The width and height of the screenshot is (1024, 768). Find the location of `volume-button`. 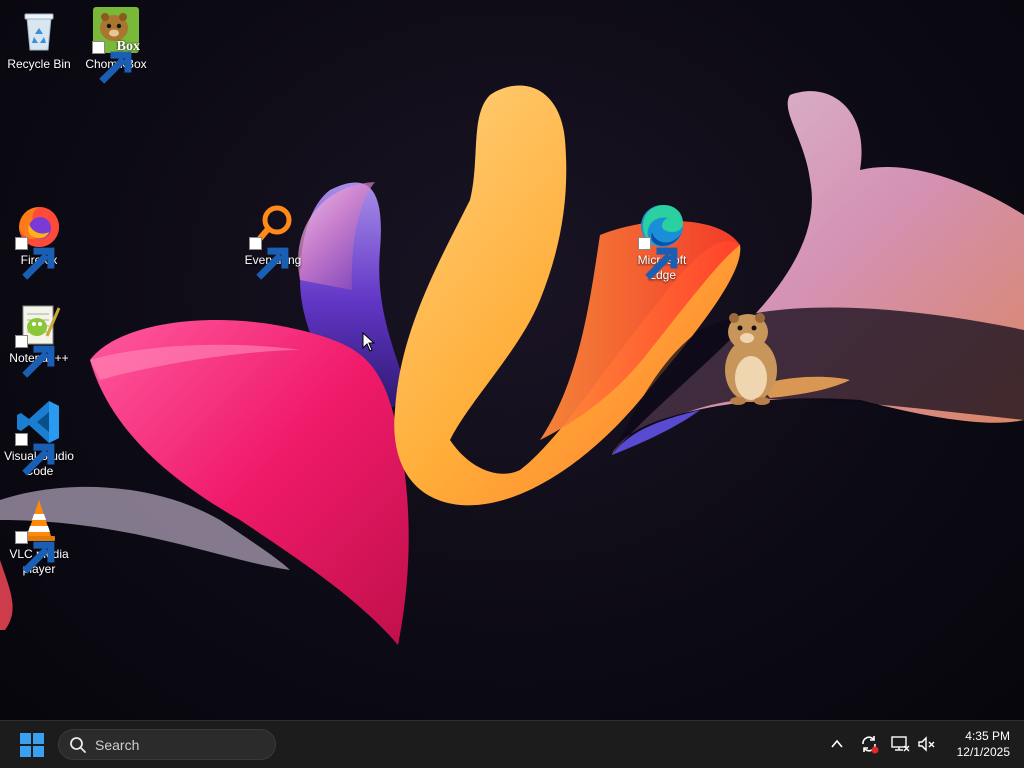

volume-button is located at coordinates (926, 744).